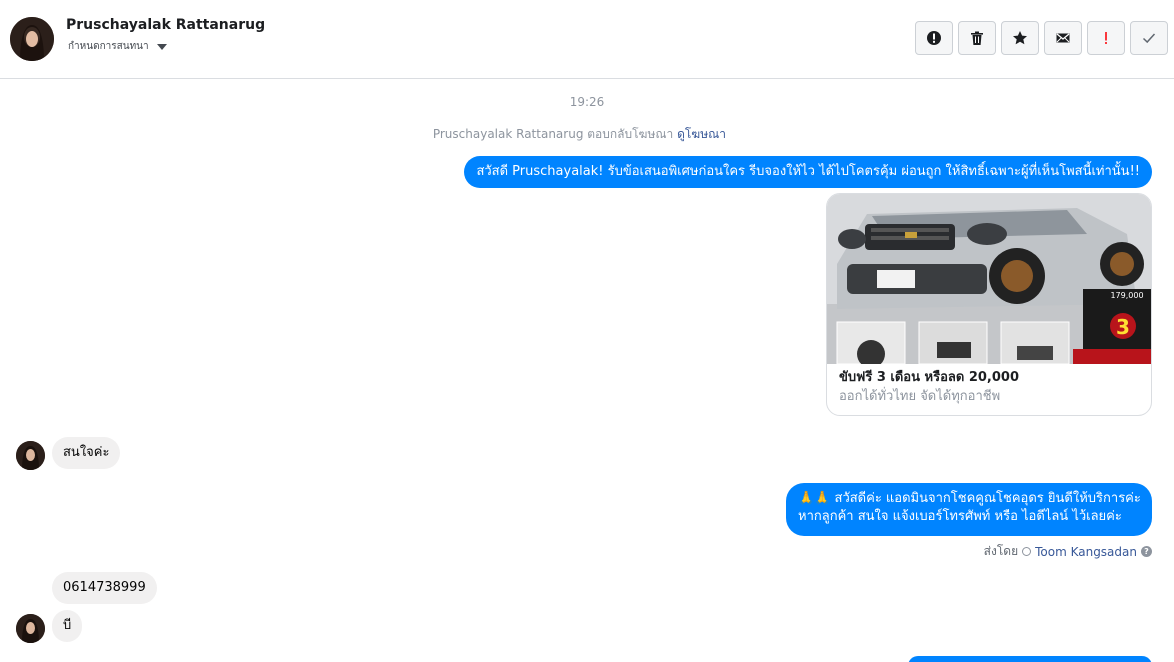  I want to click on agent-status-icon, so click(1027, 551).